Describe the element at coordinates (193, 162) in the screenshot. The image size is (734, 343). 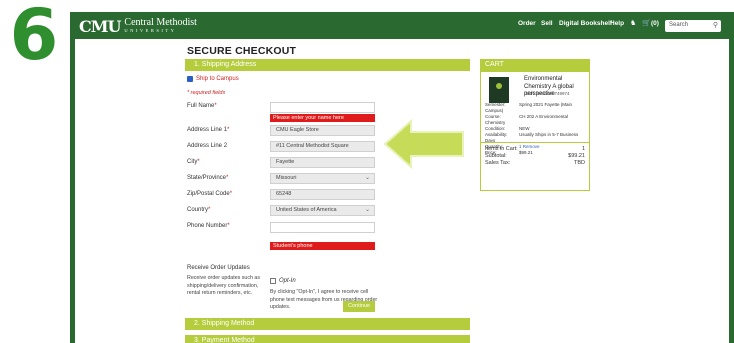
I see `city-label: City*` at that location.